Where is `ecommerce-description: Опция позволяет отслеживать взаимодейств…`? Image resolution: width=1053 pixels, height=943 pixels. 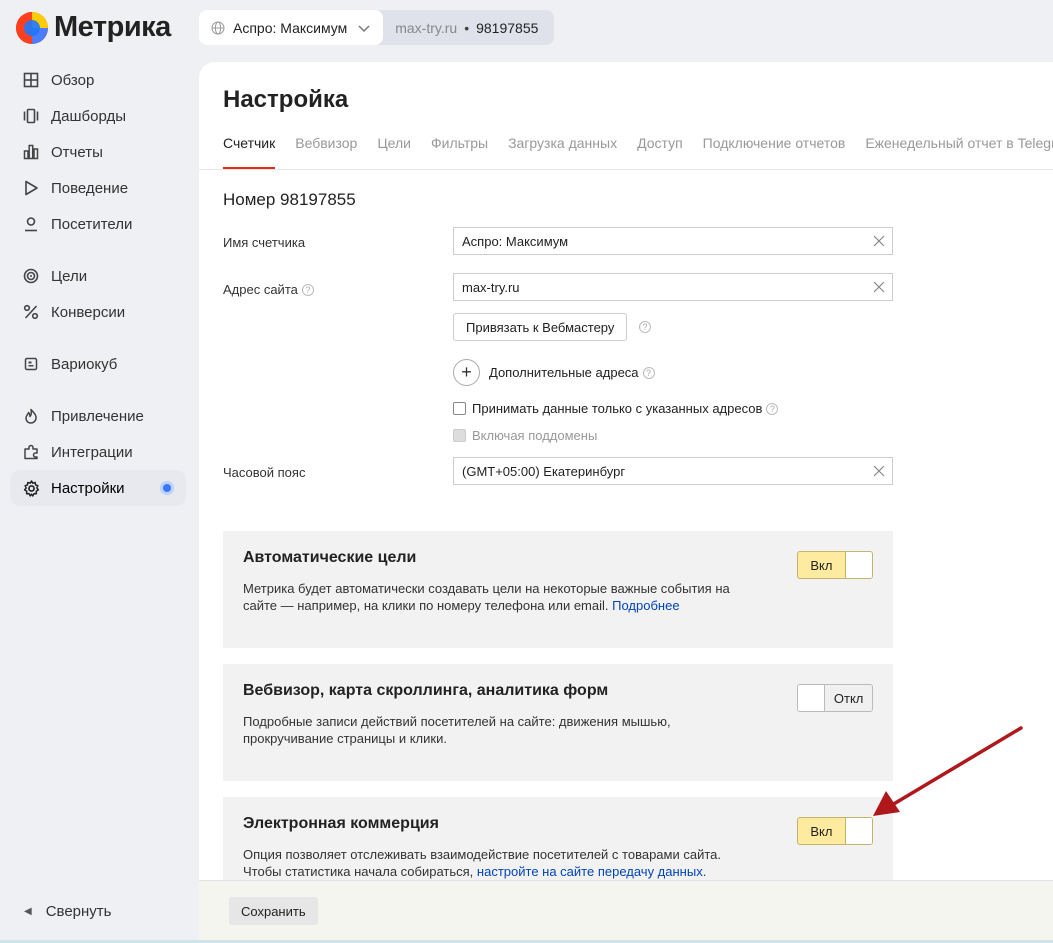
ecommerce-description: Опция позволяет отслеживать взаимодейств… is located at coordinates (493, 863).